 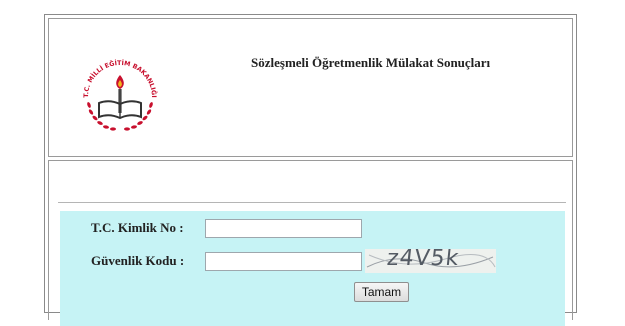 What do you see at coordinates (283, 228) in the screenshot?
I see `tc-kimlik-input` at bounding box center [283, 228].